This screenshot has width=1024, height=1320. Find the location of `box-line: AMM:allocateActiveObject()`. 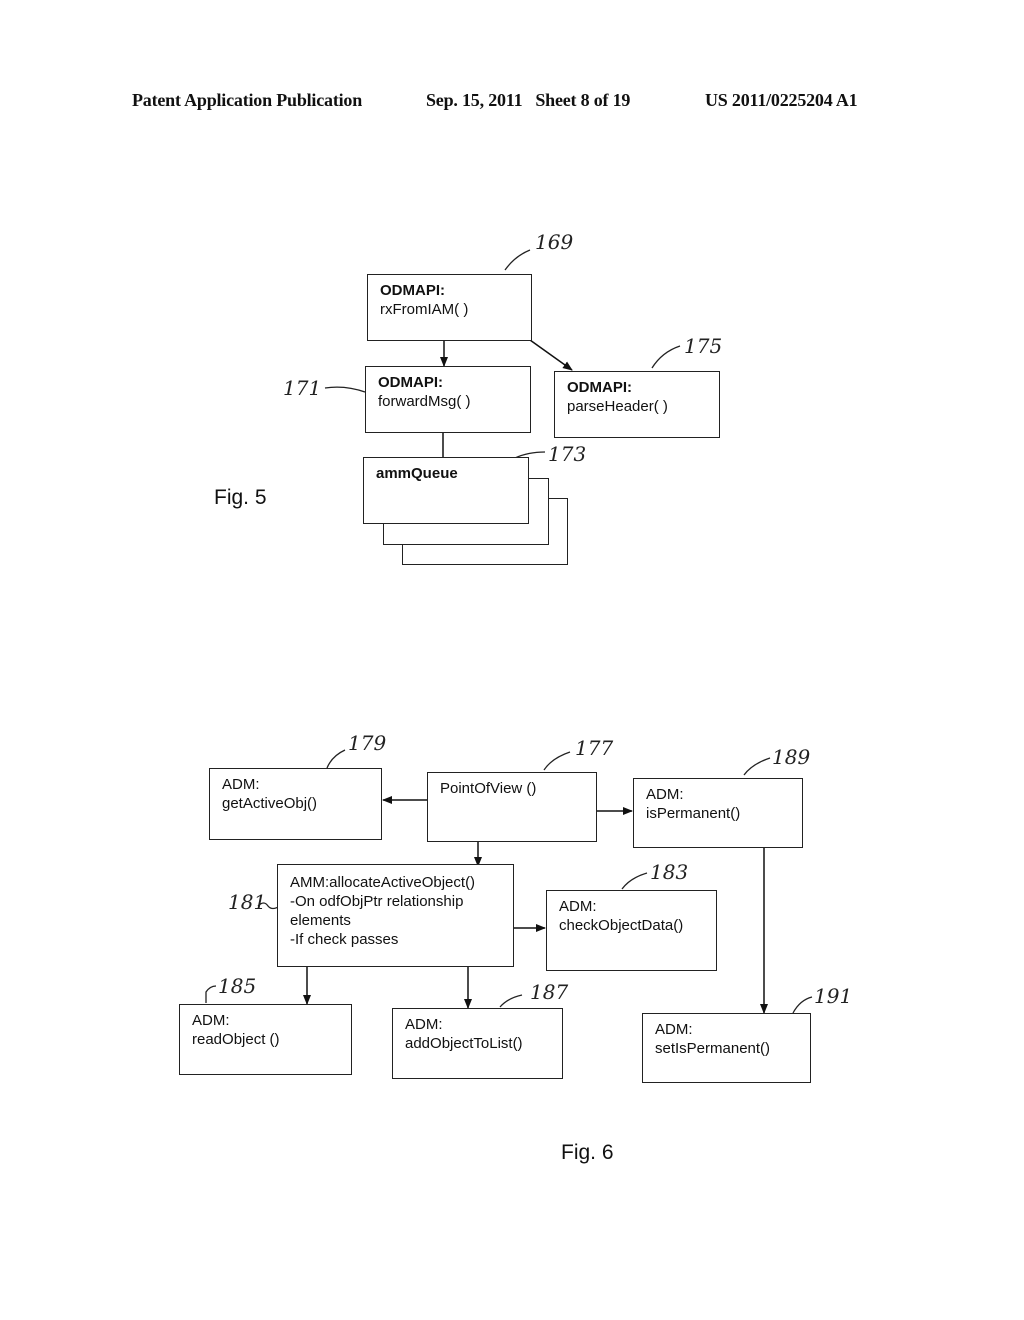

box-line: AMM:allocateActiveObject() is located at coordinates (383, 882).